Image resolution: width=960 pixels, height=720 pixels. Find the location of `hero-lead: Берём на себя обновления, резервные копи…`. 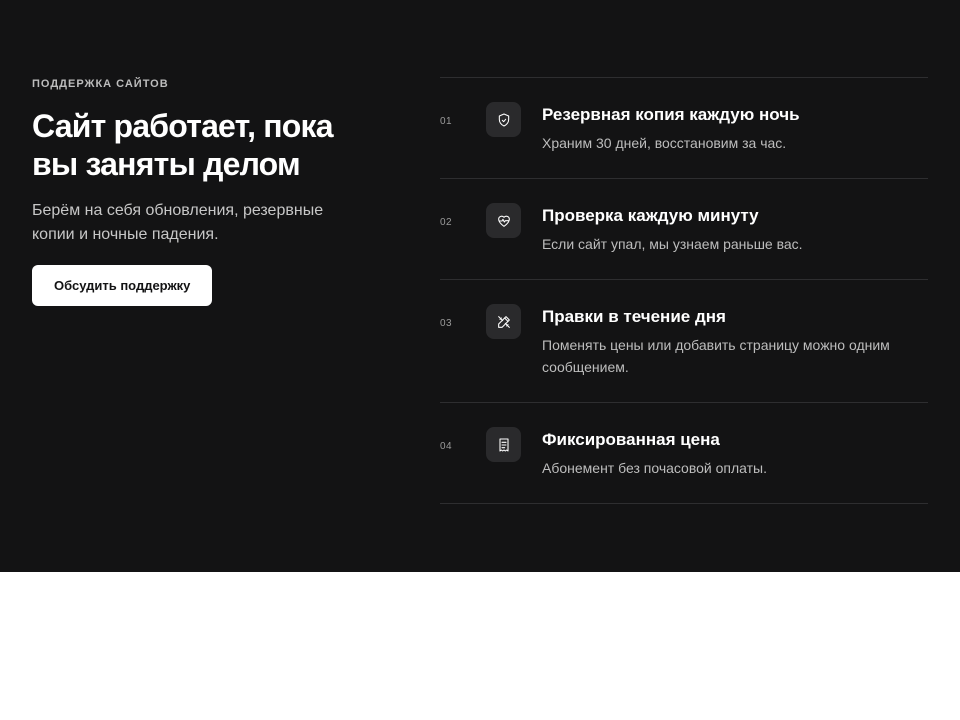

hero-lead: Берём на себя обновления, резервные копи… is located at coordinates (207, 223).